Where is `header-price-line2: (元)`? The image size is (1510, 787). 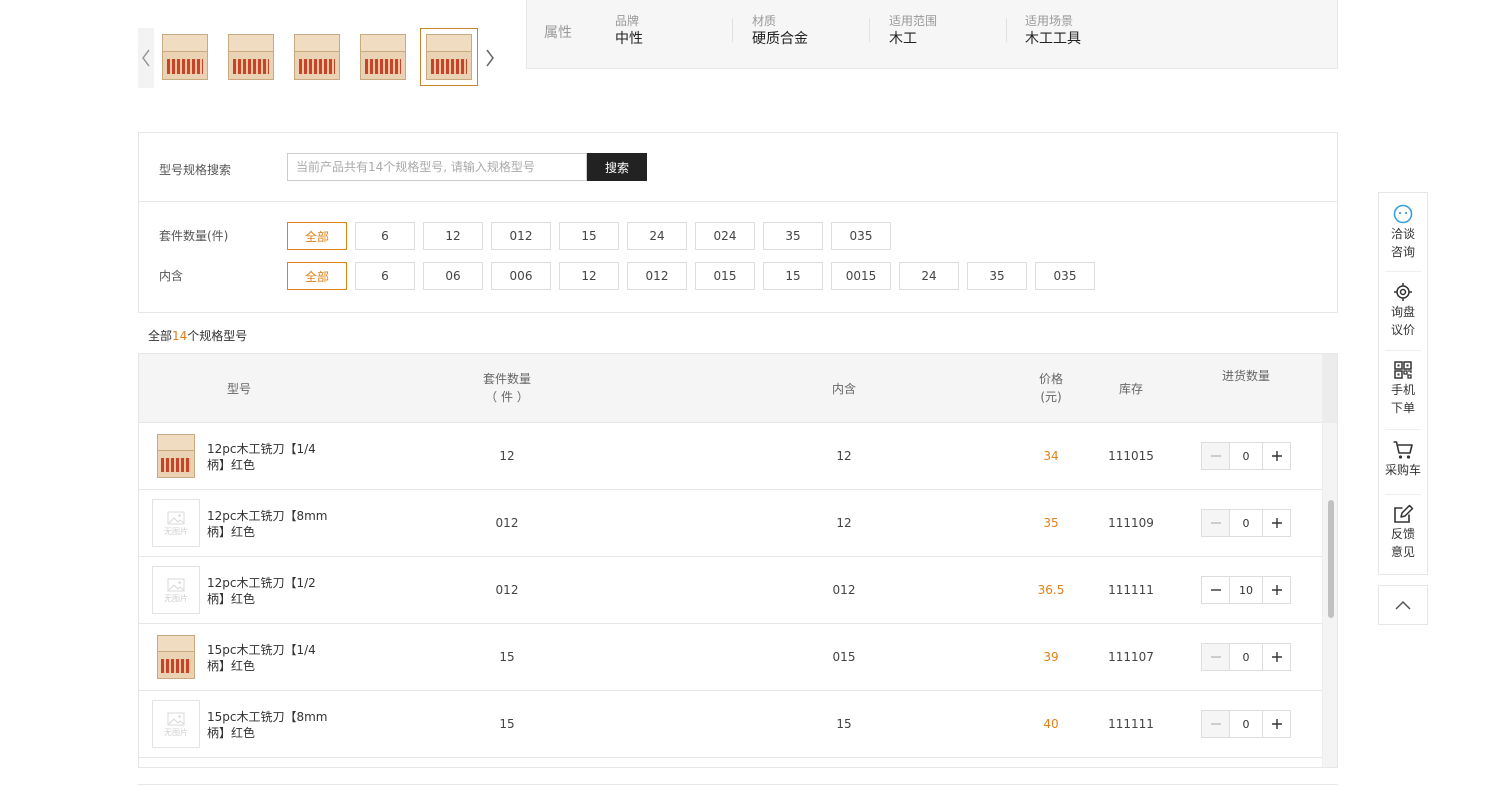
header-price-line2: (元) is located at coordinates (1051, 397).